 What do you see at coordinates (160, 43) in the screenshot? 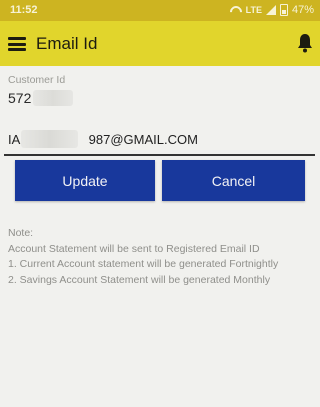
I see `app-bar: Email Id` at bounding box center [160, 43].